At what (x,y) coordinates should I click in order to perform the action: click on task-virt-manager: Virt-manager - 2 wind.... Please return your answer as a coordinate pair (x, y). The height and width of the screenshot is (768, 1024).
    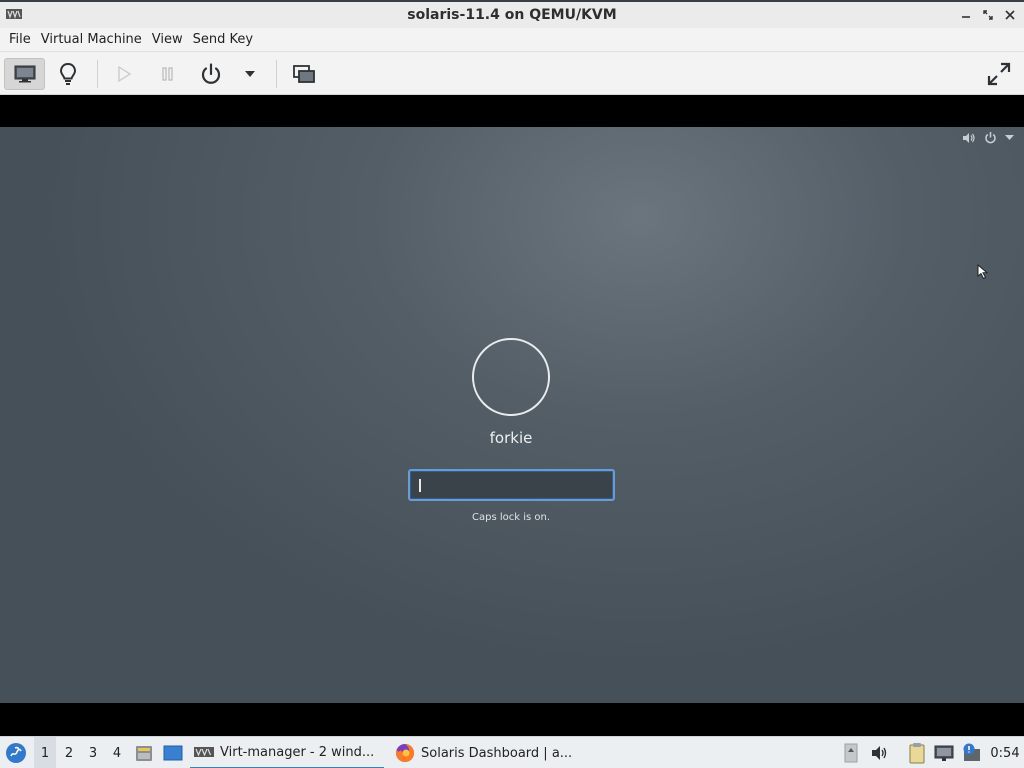
    Looking at the image, I should click on (287, 752).